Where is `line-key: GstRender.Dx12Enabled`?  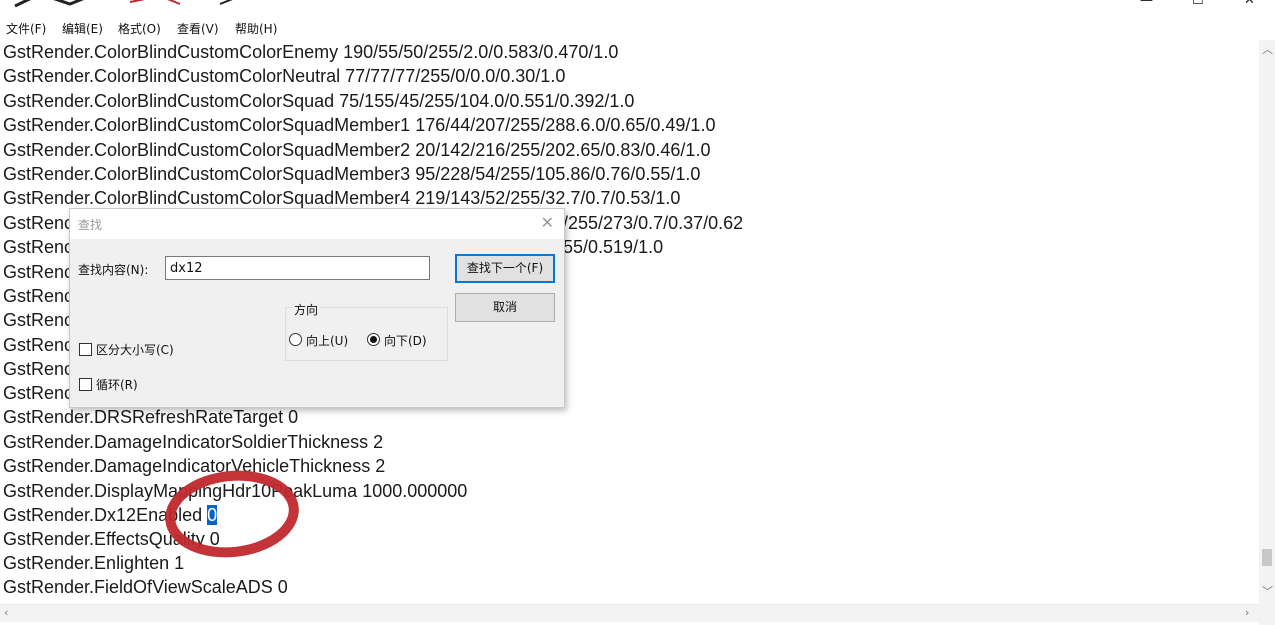 line-key: GstRender.Dx12Enabled is located at coordinates (105, 515).